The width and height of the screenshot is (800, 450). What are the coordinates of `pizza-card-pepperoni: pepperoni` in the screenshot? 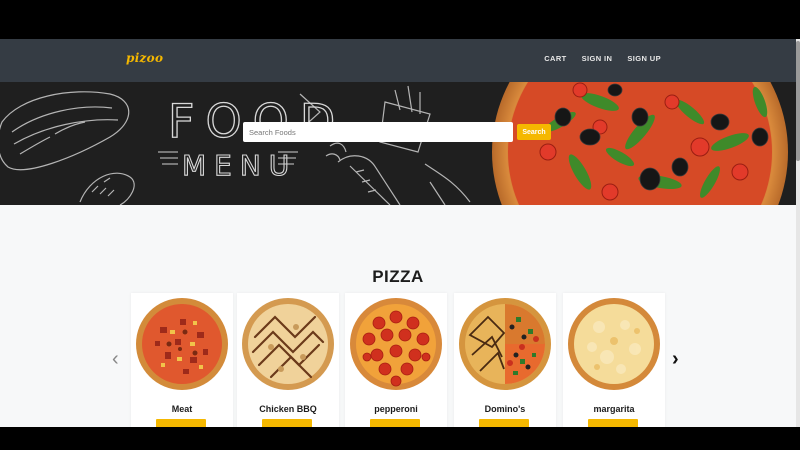 It's located at (396, 360).